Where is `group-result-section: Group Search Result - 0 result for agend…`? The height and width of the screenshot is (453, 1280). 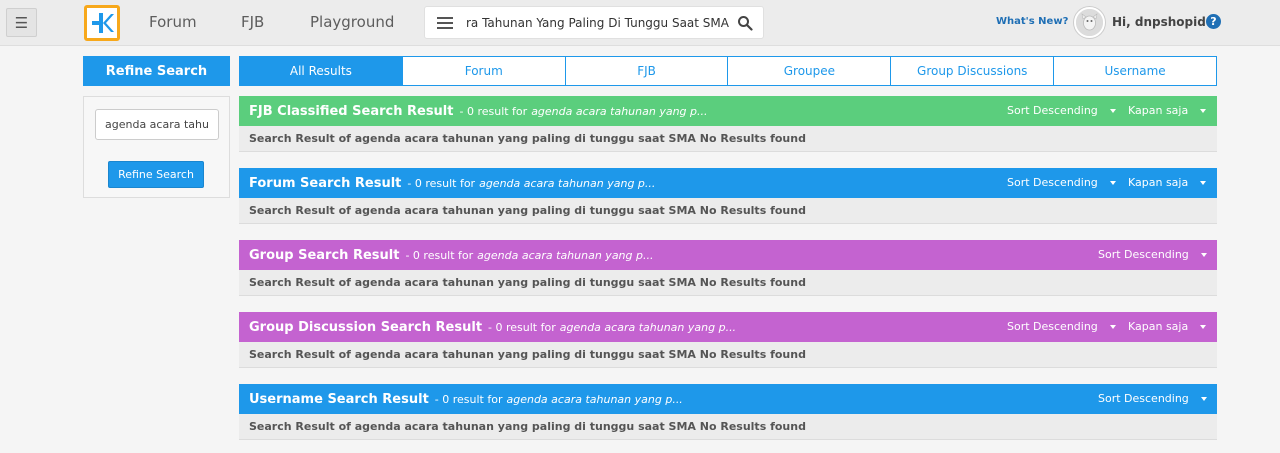 group-result-section: Group Search Result - 0 result for agend… is located at coordinates (728, 268).